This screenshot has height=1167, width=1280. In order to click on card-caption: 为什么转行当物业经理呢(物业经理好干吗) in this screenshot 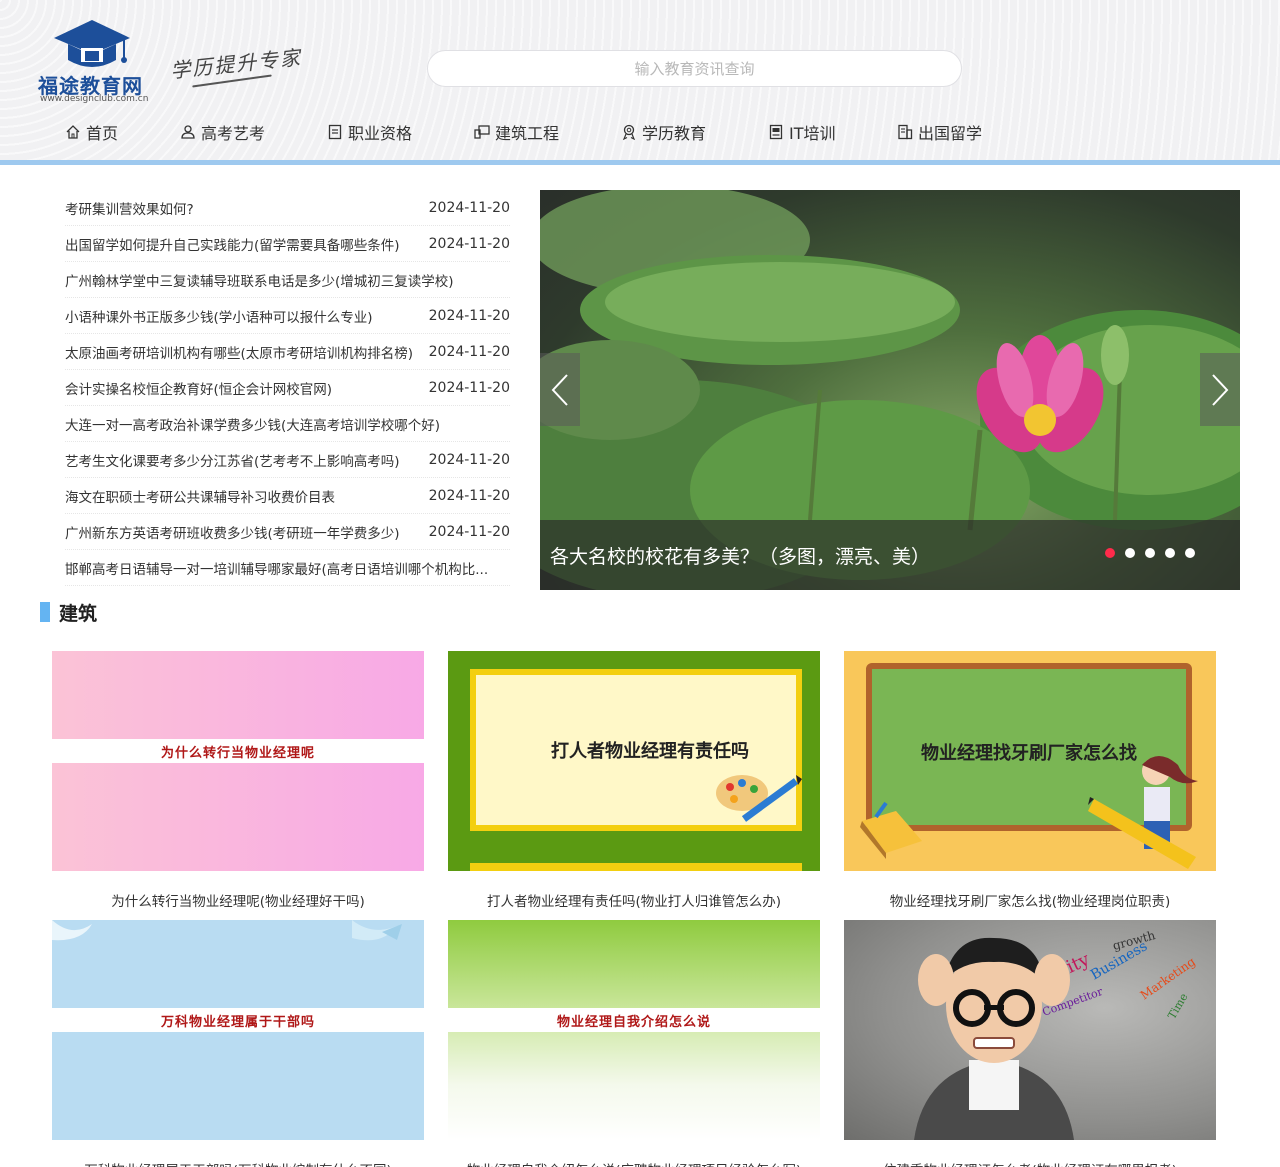, I will do `click(238, 900)`.